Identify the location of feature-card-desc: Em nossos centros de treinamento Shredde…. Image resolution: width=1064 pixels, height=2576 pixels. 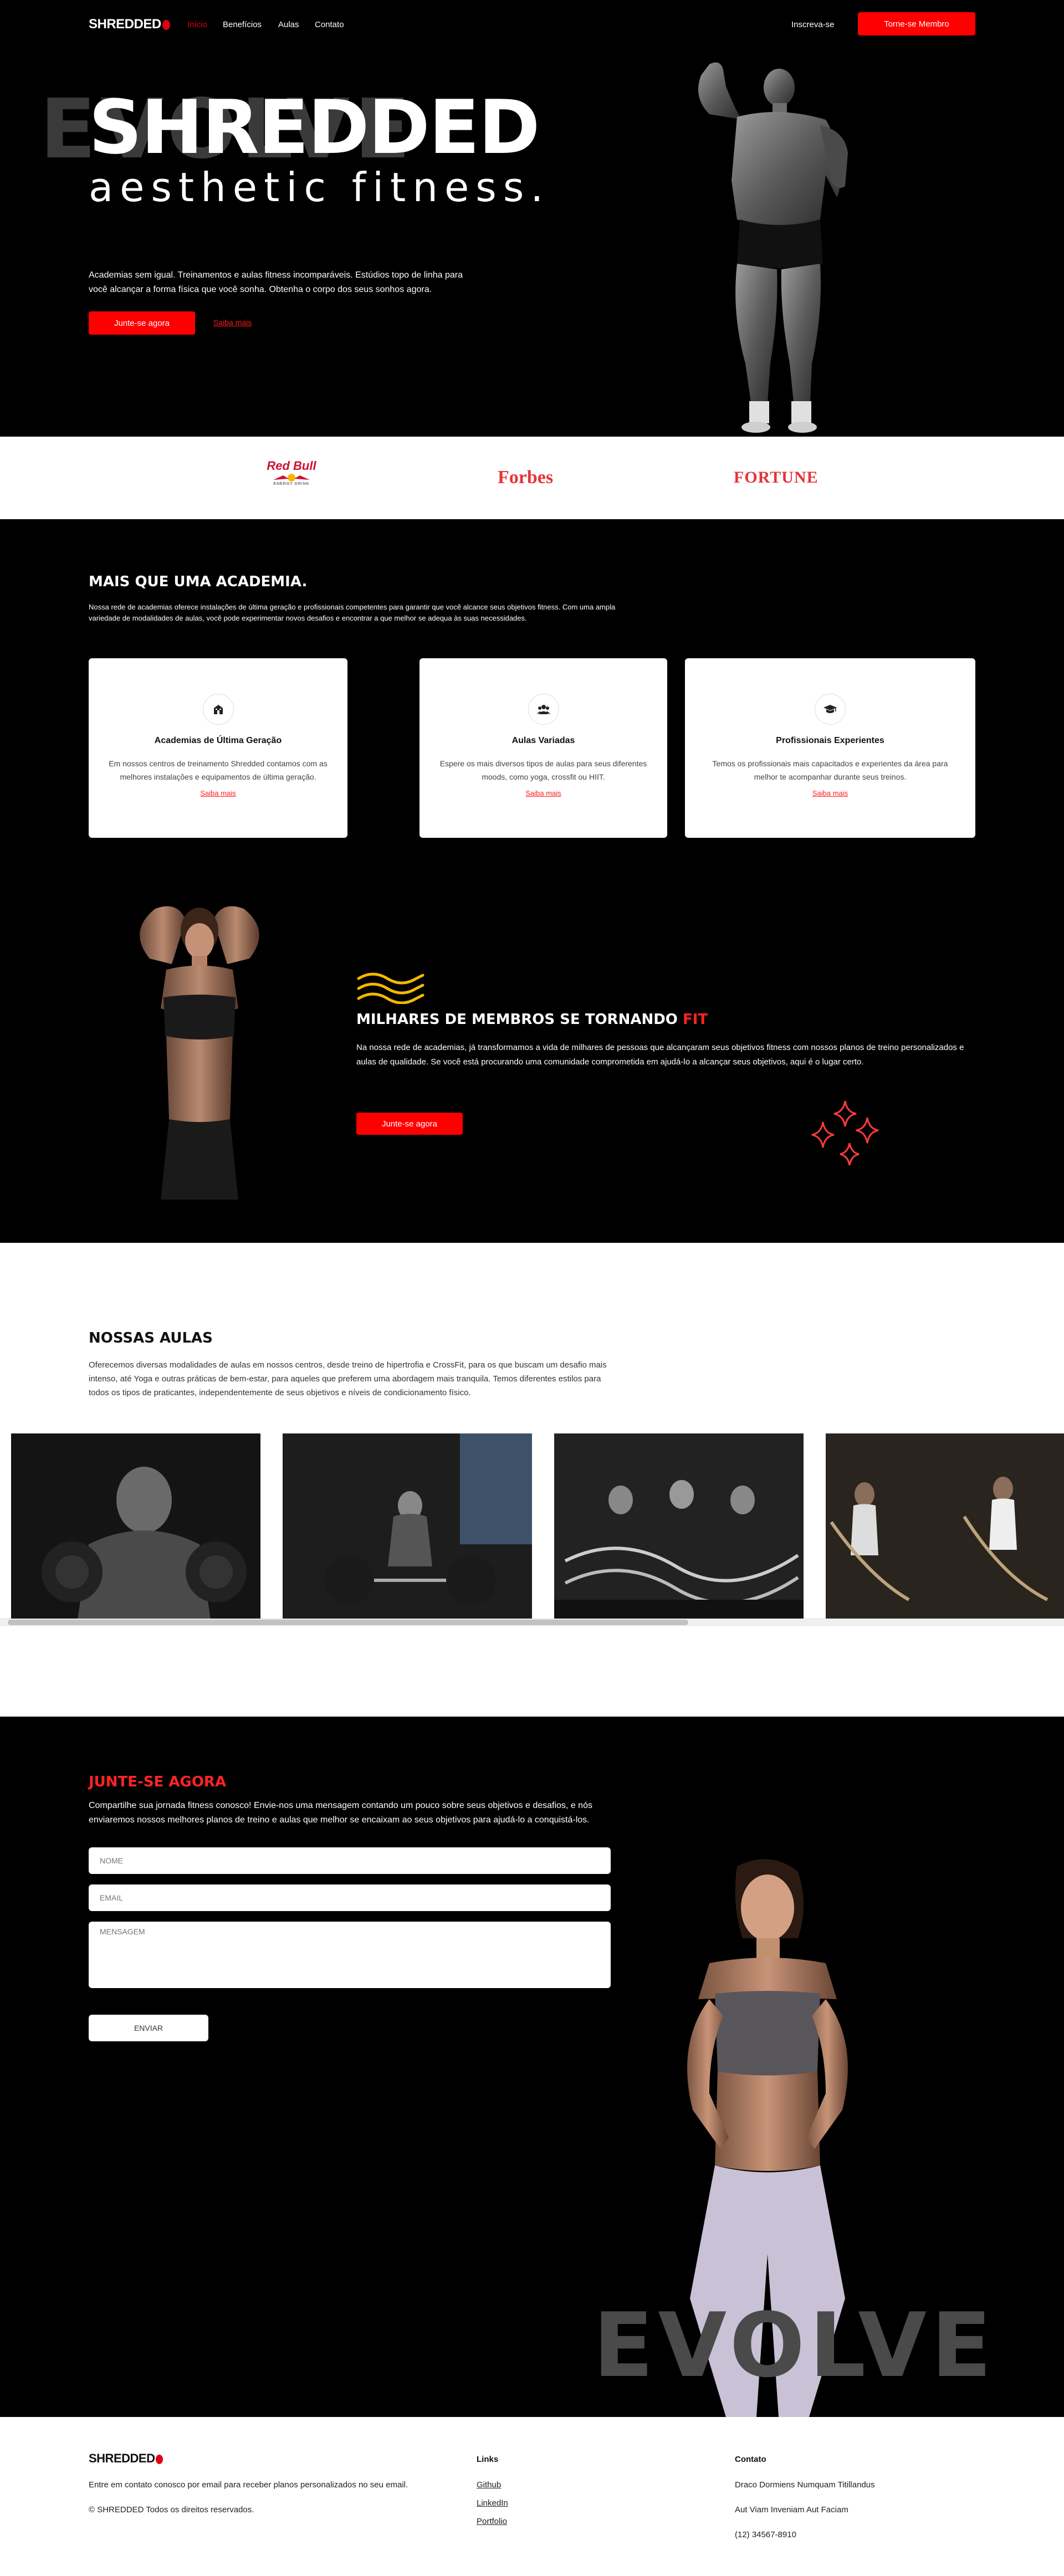
(218, 770).